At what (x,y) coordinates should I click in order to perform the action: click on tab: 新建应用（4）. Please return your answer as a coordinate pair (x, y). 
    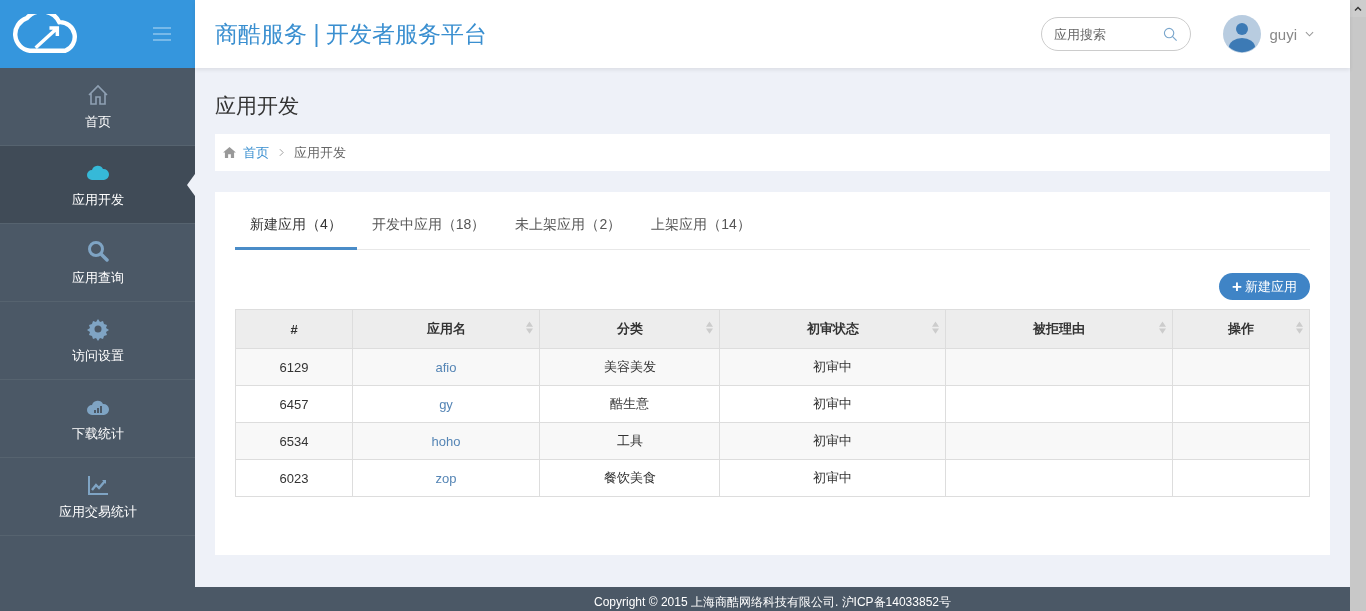
    Looking at the image, I should click on (296, 229).